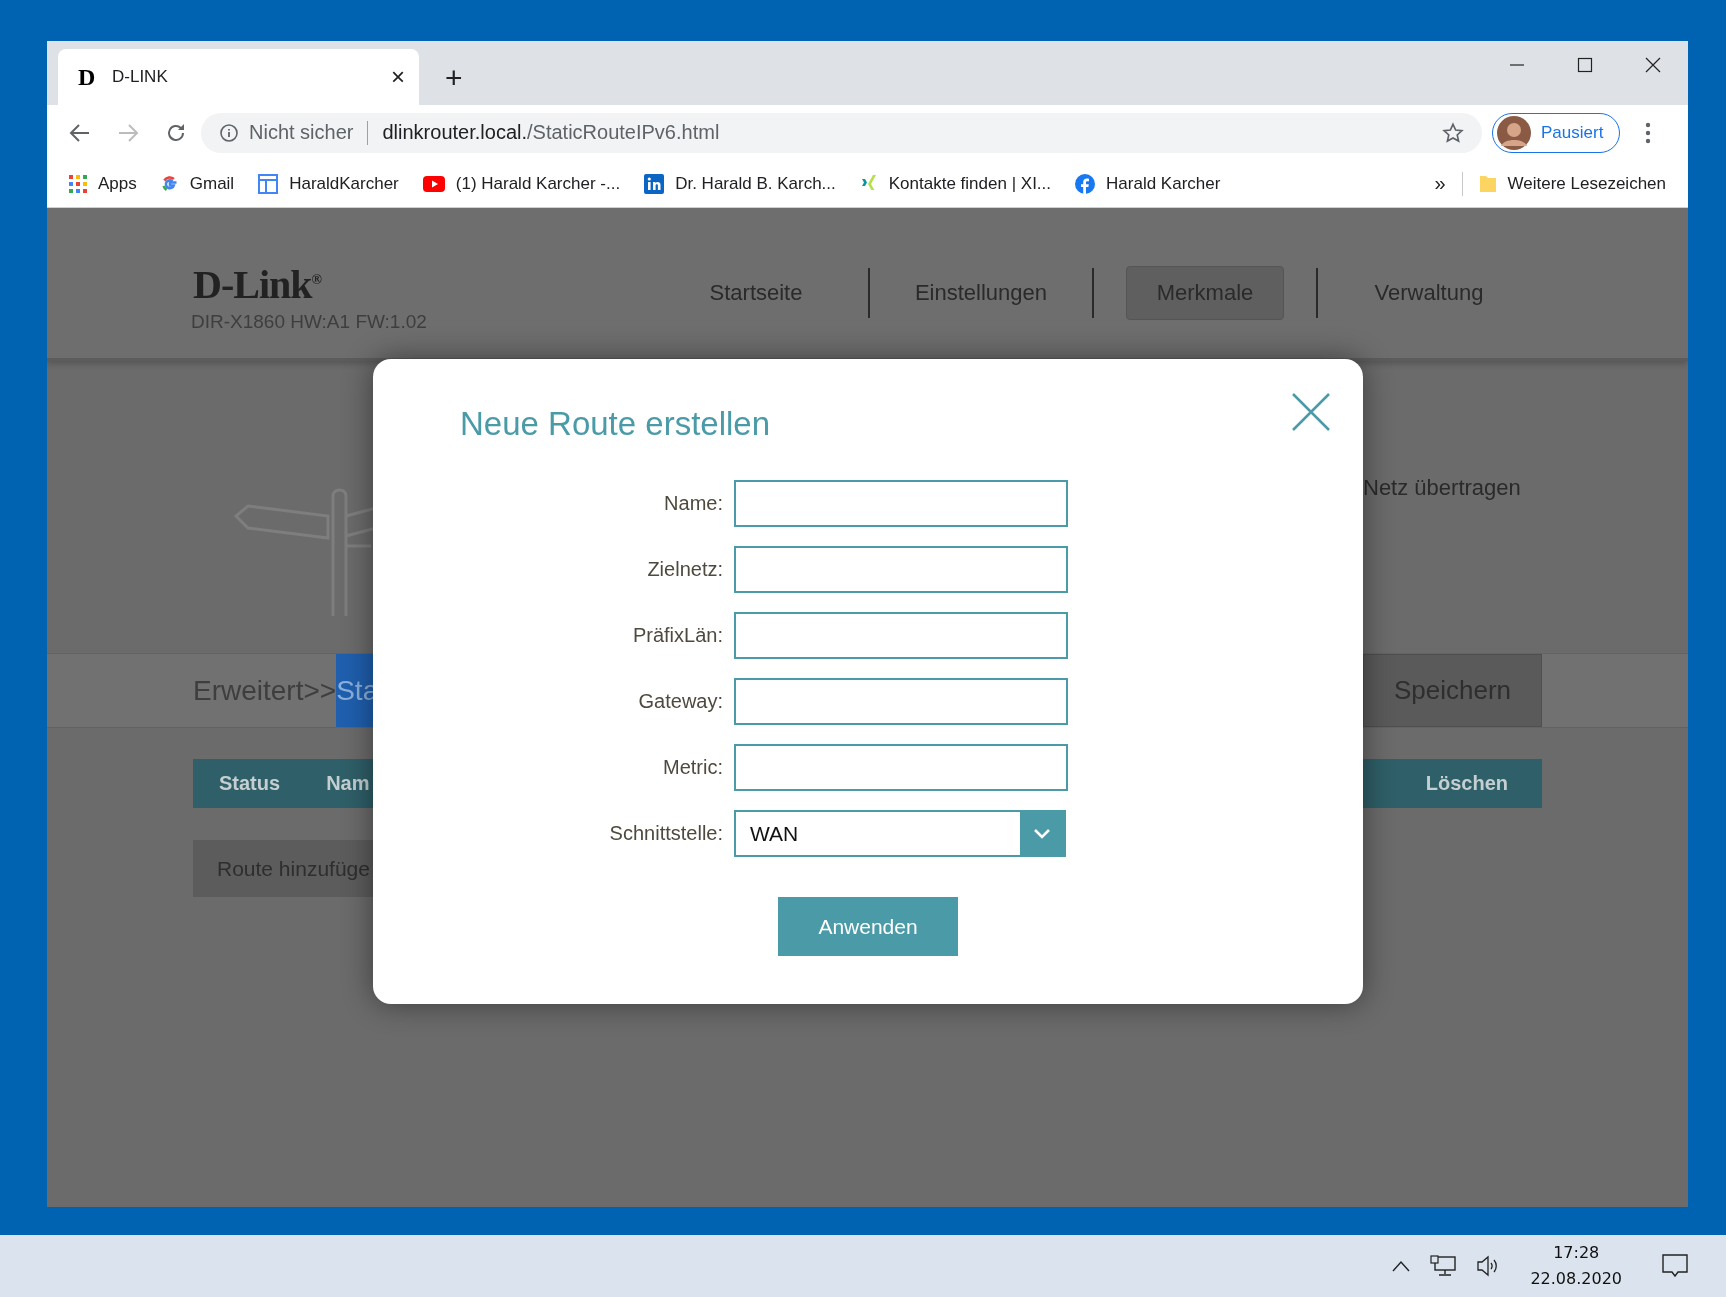  Describe the element at coordinates (665, 833) in the screenshot. I see `field-label: Schnittstelle:` at that location.